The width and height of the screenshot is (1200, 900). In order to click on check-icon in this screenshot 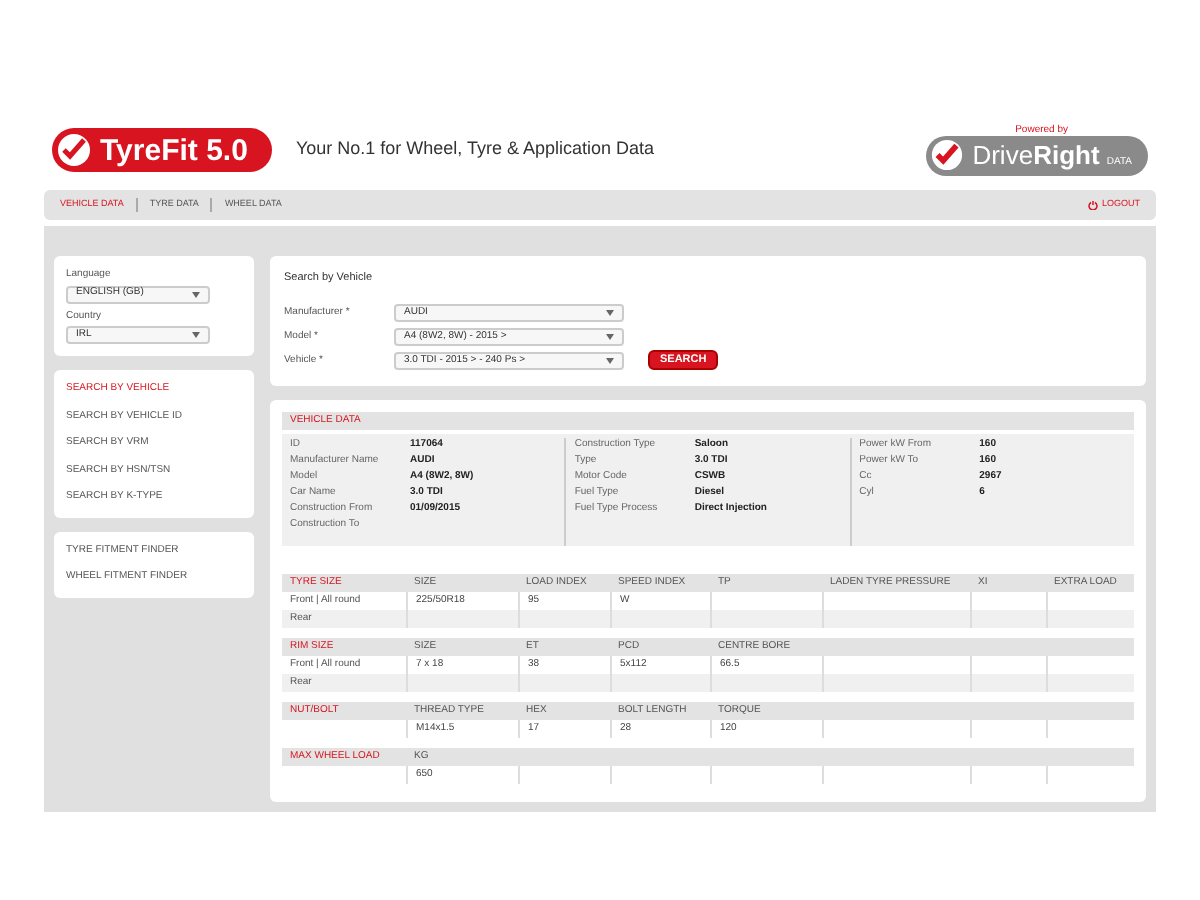, I will do `click(947, 155)`.